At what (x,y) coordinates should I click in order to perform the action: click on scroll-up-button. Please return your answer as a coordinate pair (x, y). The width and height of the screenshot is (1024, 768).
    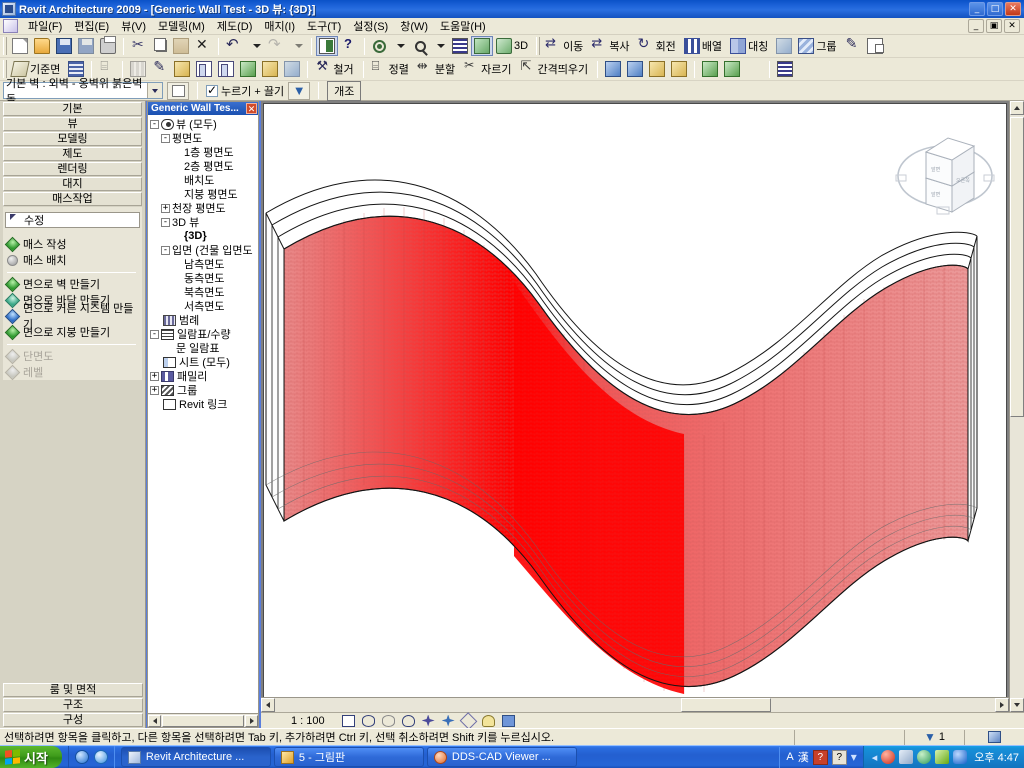
    Looking at the image, I should click on (1017, 108).